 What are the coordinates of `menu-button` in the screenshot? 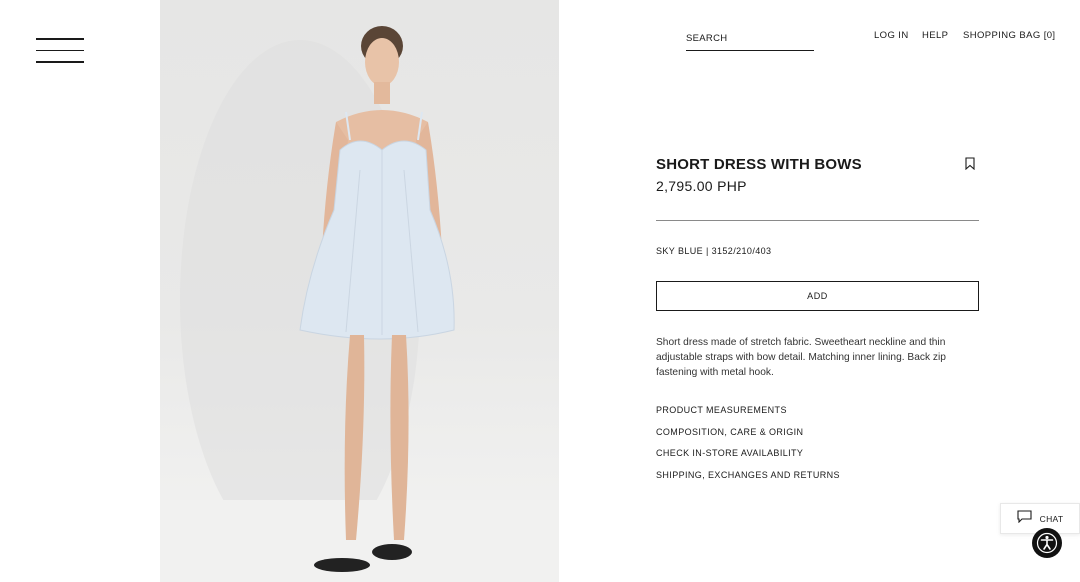 It's located at (60, 51).